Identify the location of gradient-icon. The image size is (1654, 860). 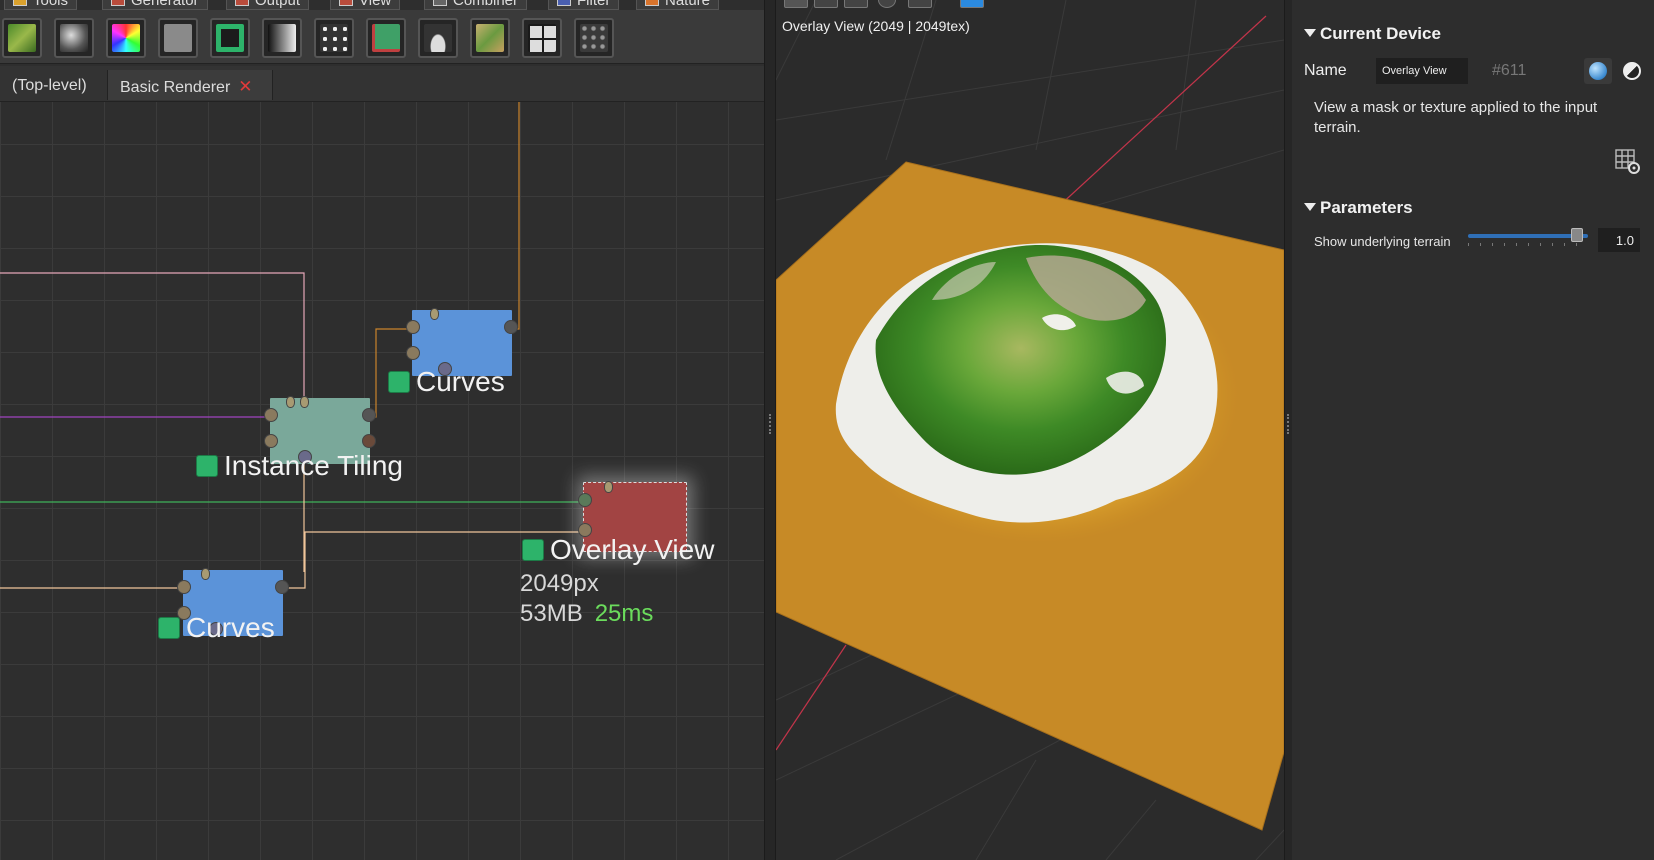
(282, 38).